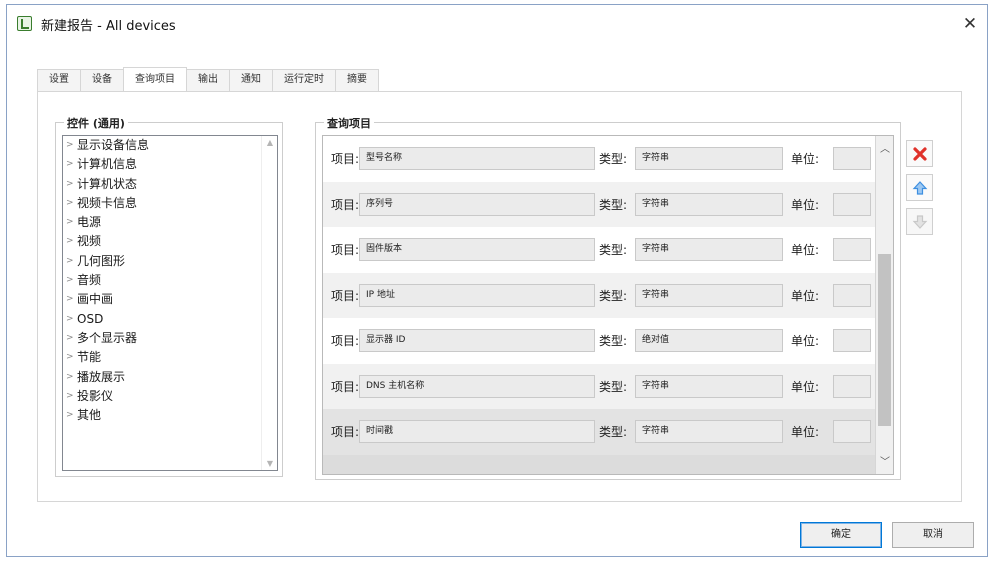  What do you see at coordinates (170, 338) in the screenshot?
I see `tree-item-multi-display: > 多个显示器` at bounding box center [170, 338].